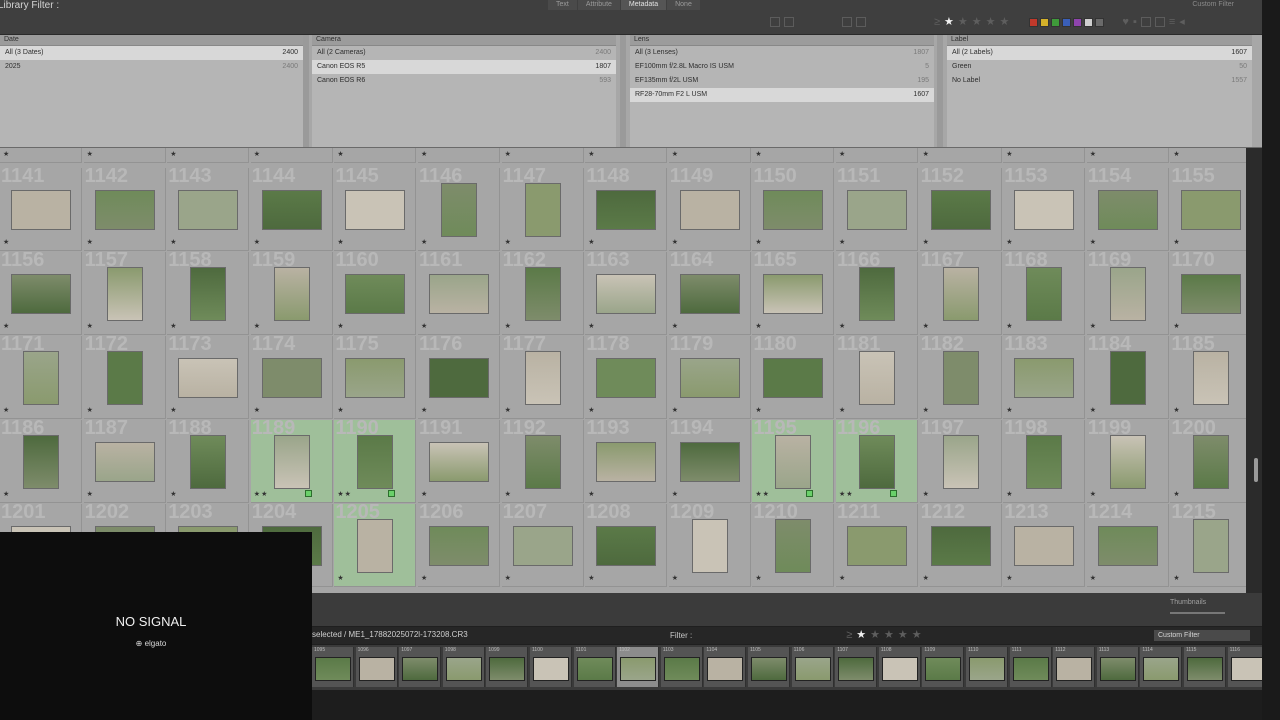  I want to click on grid-cell: 1143 ★, so click(208, 209).